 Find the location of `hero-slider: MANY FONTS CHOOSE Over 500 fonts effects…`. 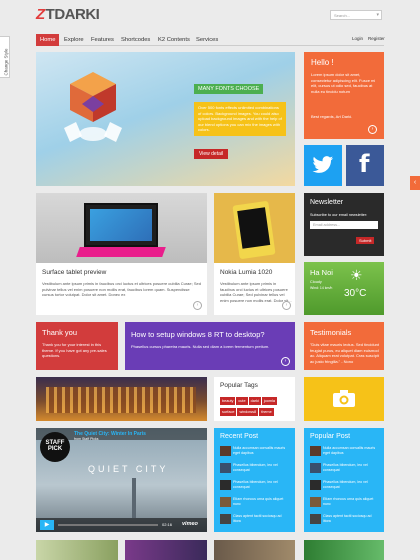

hero-slider: MANY FONTS CHOOSE Over 500 fonts effects… is located at coordinates (165, 119).